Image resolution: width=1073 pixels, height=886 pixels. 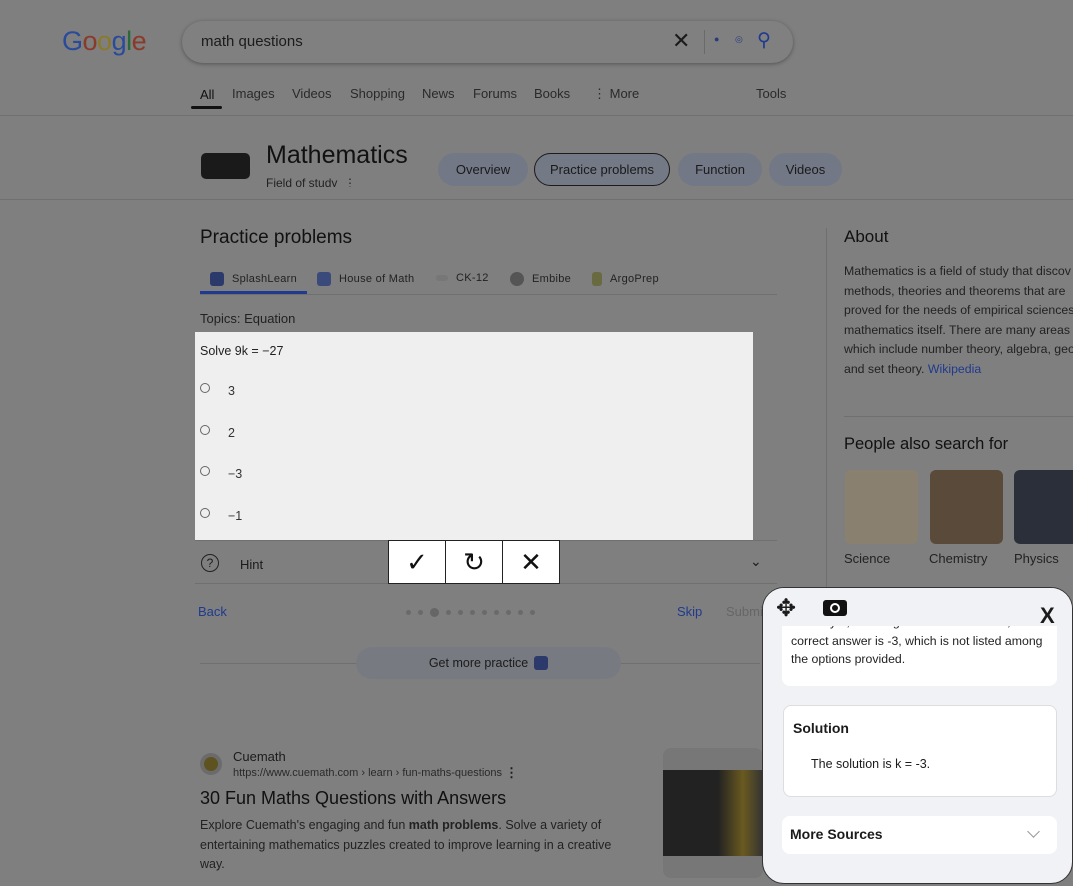 I want to click on kp-subtitle-text: Field of study, so click(x=302, y=181).